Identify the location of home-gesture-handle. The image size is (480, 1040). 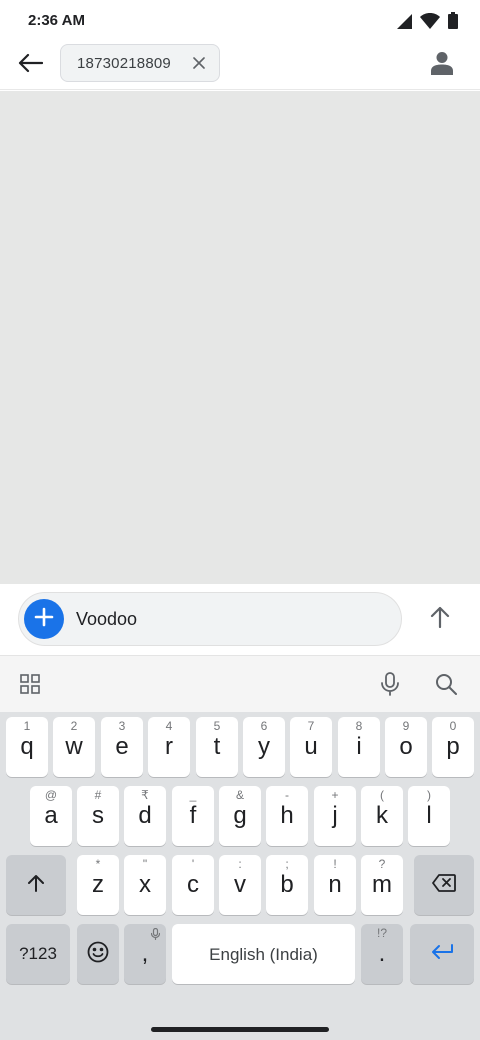
(240, 1029).